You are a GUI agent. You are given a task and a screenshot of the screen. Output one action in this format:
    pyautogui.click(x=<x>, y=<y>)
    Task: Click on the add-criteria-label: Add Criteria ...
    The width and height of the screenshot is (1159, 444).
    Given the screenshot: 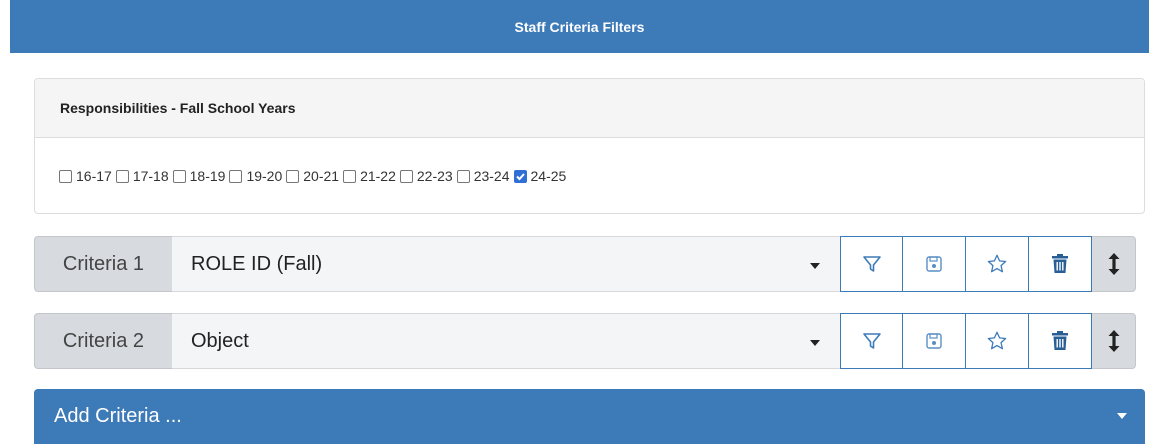 What is the action you would take?
    pyautogui.click(x=118, y=416)
    